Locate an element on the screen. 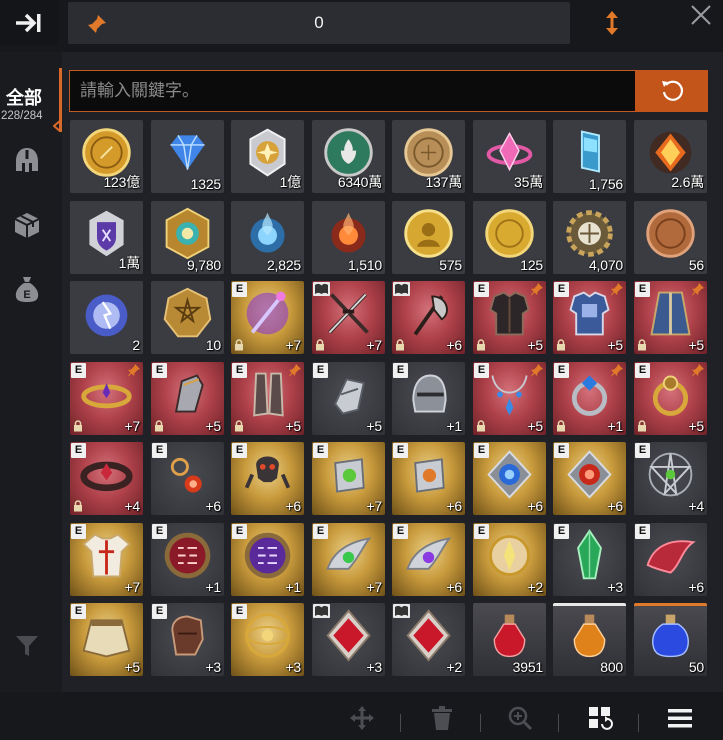 The width and height of the screenshot is (723, 740). trash-icon is located at coordinates (442, 718).